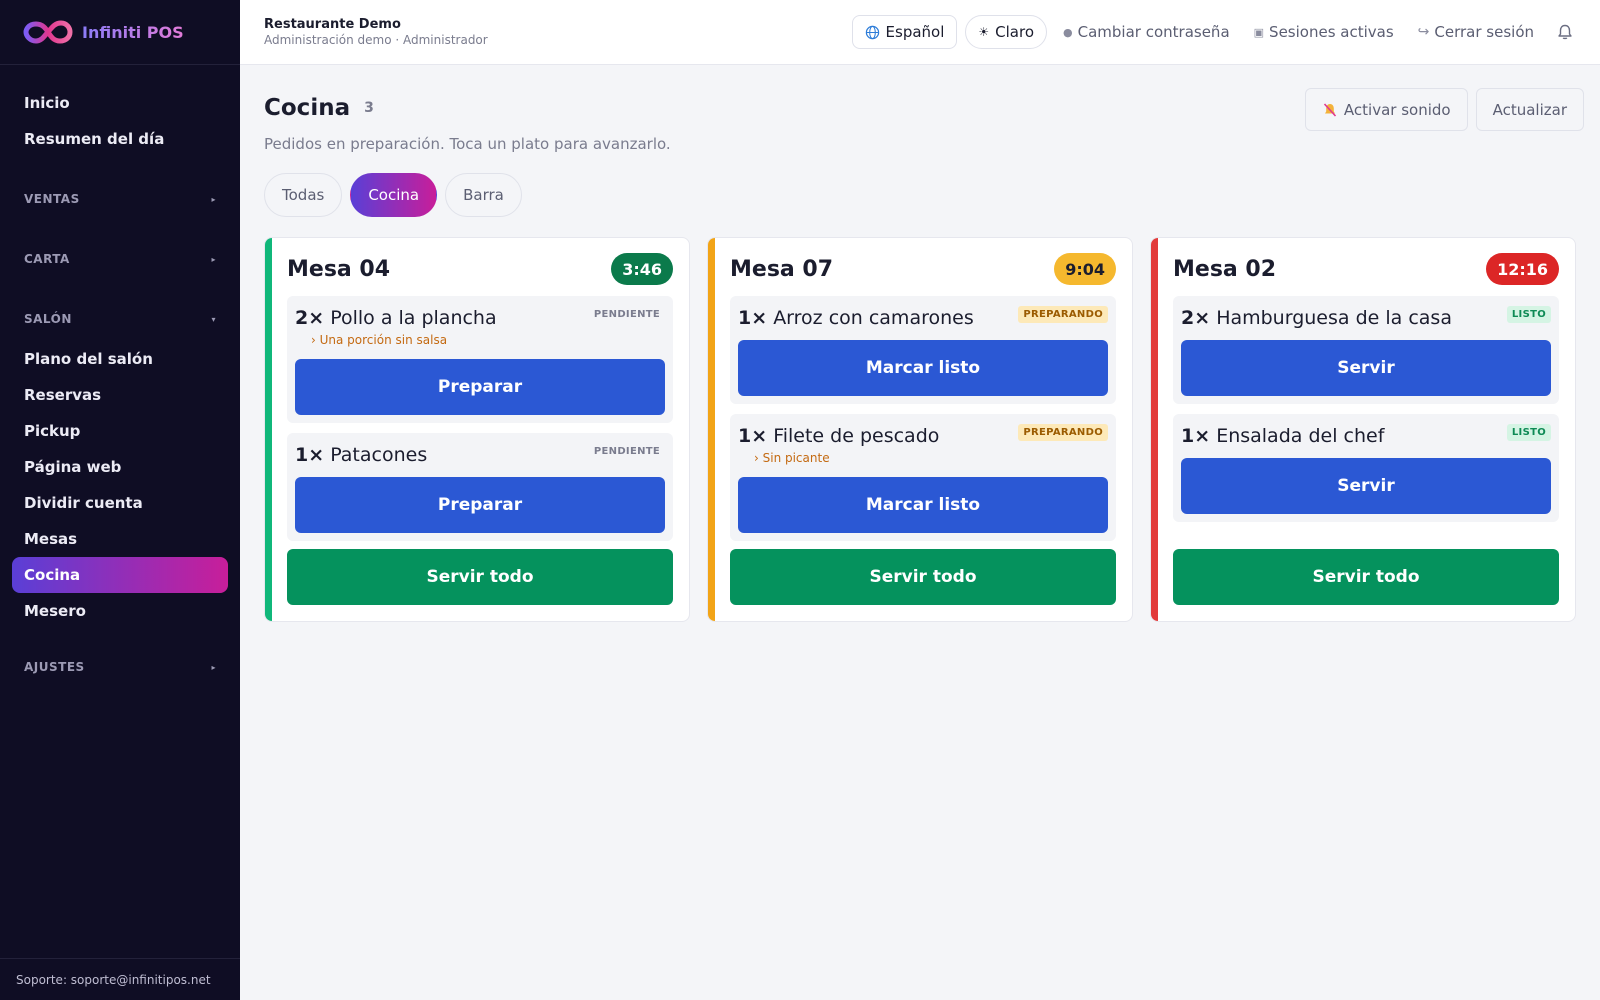  I want to click on order-item: 2× Hamburguesa de la casa LISTO Servir, so click(1366, 350).